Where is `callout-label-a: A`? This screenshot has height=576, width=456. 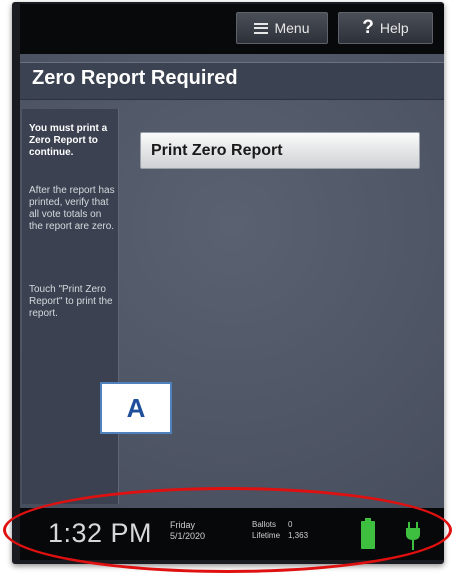
callout-label-a: A is located at coordinates (136, 408).